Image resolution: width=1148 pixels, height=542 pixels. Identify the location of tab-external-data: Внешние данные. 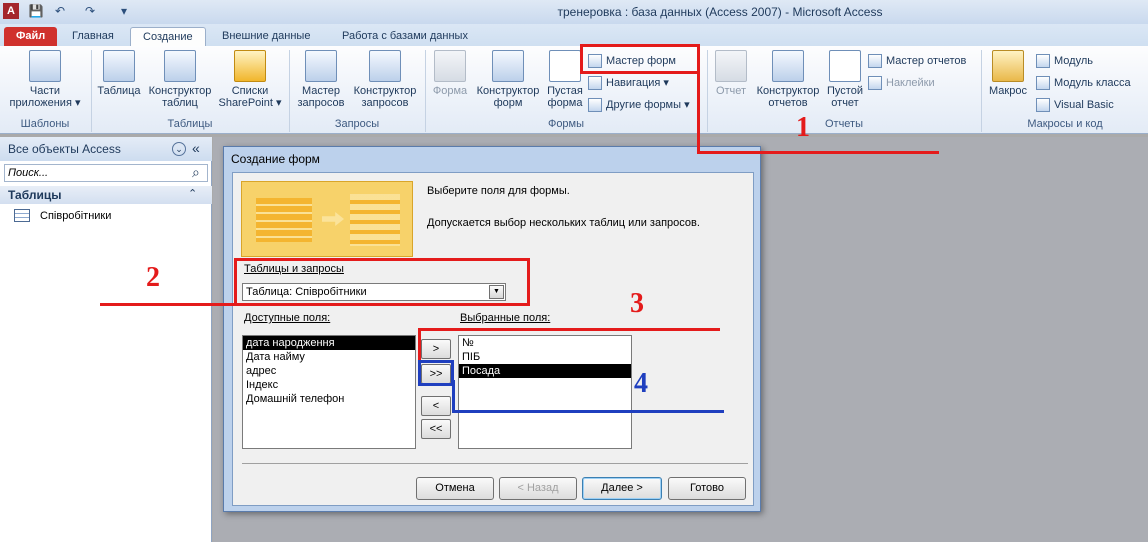
(266, 36).